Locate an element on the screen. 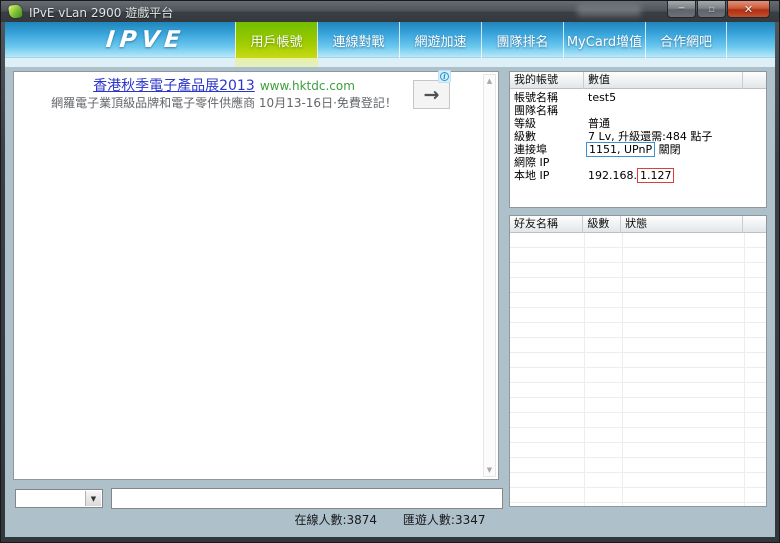 Image resolution: width=780 pixels, height=543 pixels. close-button: ✕ is located at coordinates (748, 9).